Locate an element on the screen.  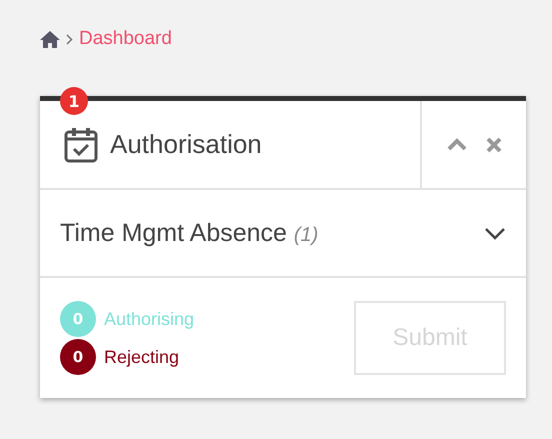
breadcrumb-current: Dashboard is located at coordinates (125, 39).